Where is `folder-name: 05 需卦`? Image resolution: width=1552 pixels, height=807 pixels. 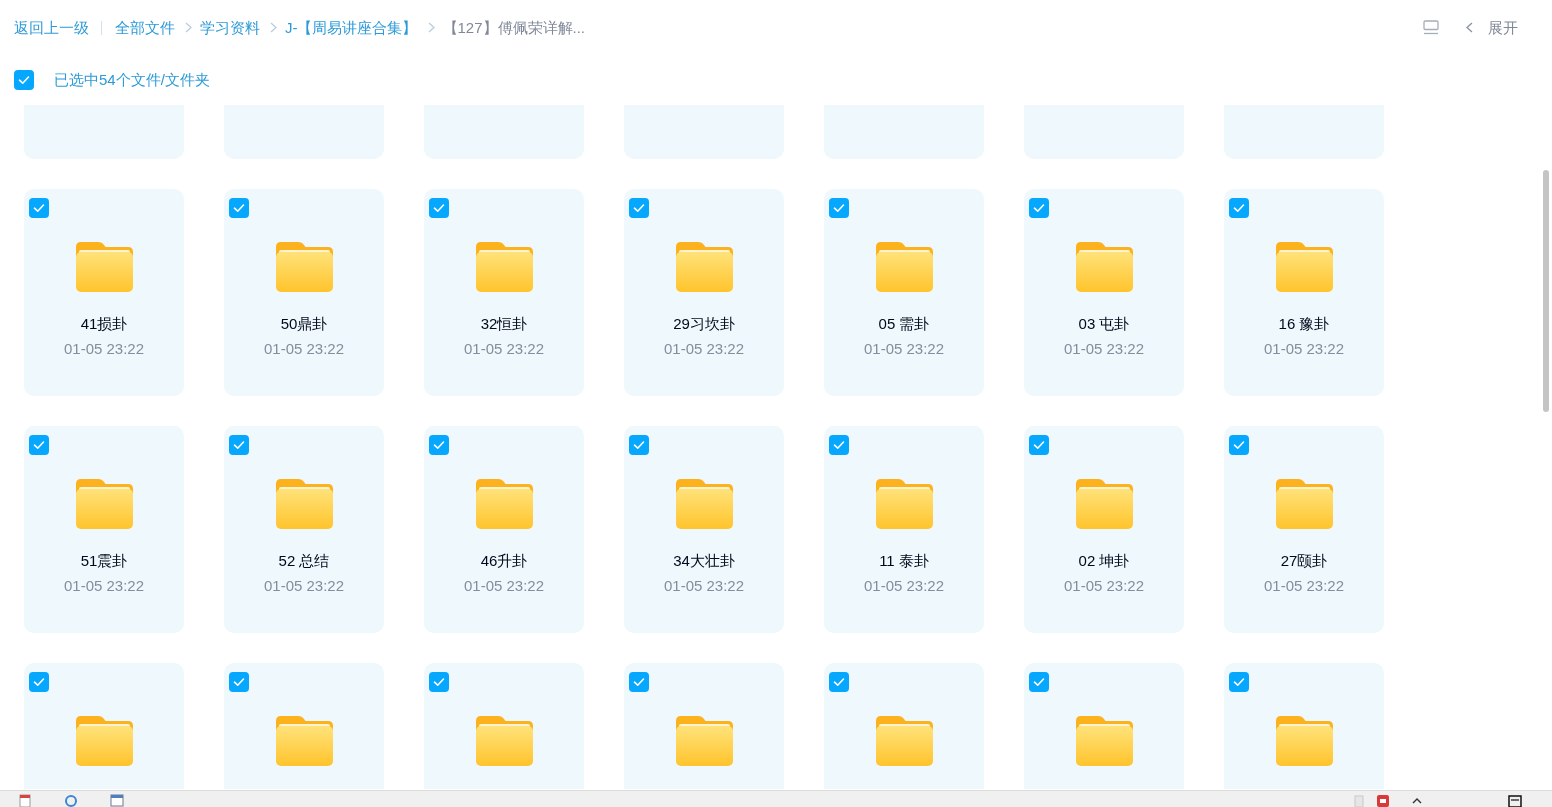 folder-name: 05 需卦 is located at coordinates (904, 324).